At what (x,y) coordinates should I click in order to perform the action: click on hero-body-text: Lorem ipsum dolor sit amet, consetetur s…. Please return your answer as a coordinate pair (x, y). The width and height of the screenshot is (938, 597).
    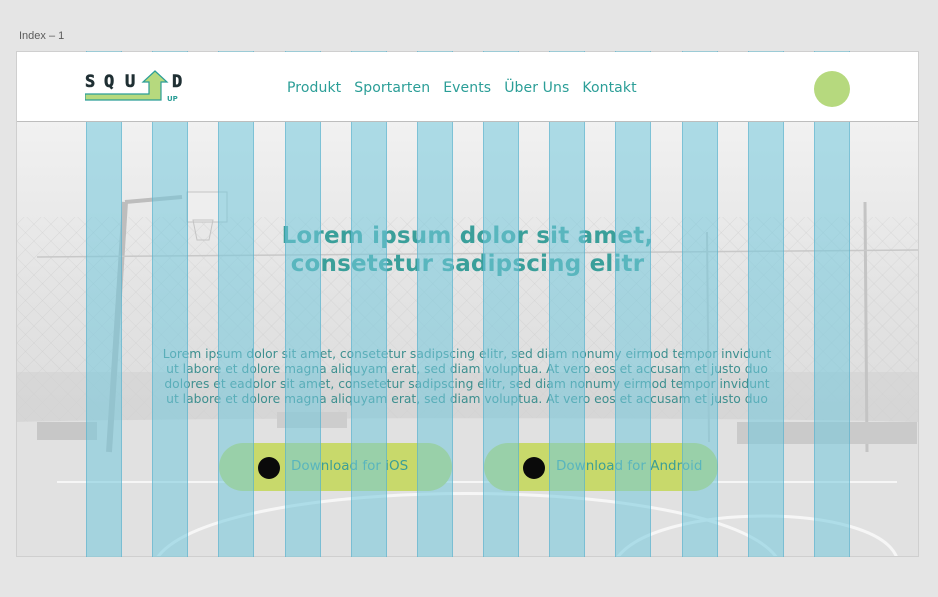
    Looking at the image, I should click on (467, 377).